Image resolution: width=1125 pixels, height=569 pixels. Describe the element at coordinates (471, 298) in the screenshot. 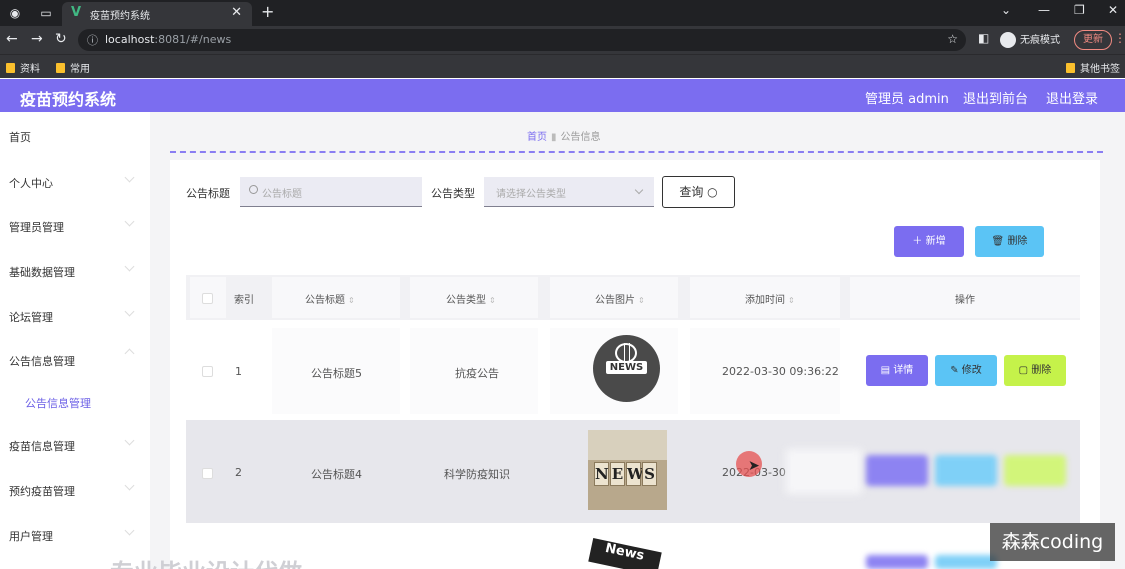

I see `column-header-type: 公告类型 ⇕` at that location.